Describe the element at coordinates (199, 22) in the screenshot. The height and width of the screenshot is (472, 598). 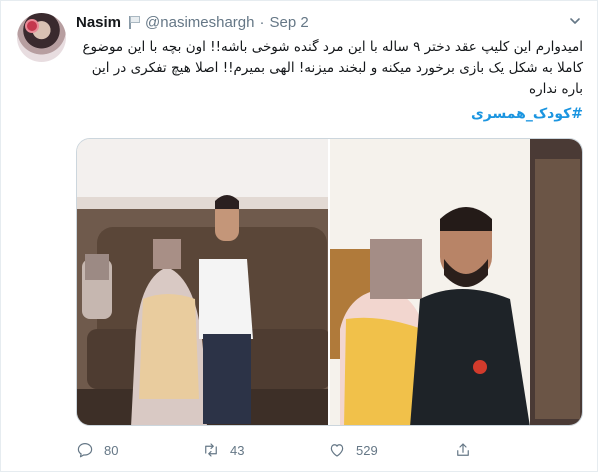
I see `author-handle: @nasimeshargh` at that location.